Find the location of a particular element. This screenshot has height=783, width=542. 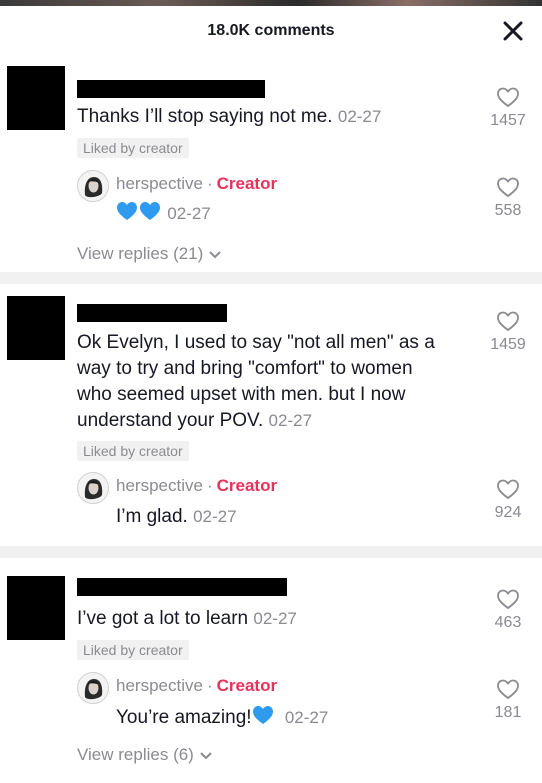

reply-text: You’re amazing! 02-27 is located at coordinates (222, 717).